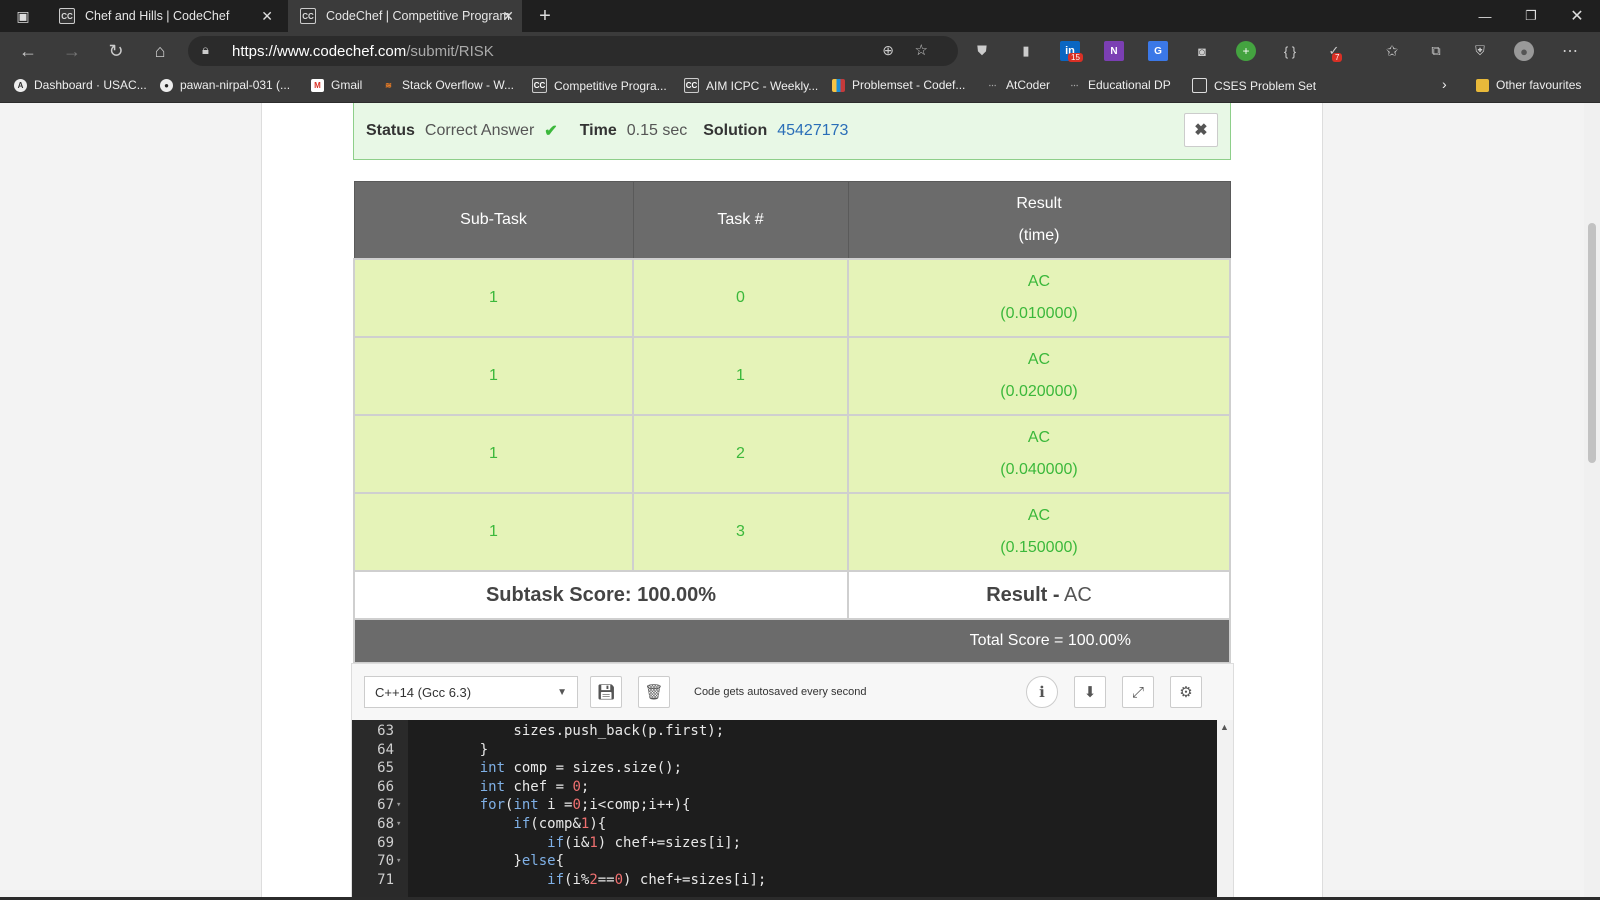 Image resolution: width=1600 pixels, height=900 pixels. I want to click on refresh-icon: ↻, so click(116, 51).